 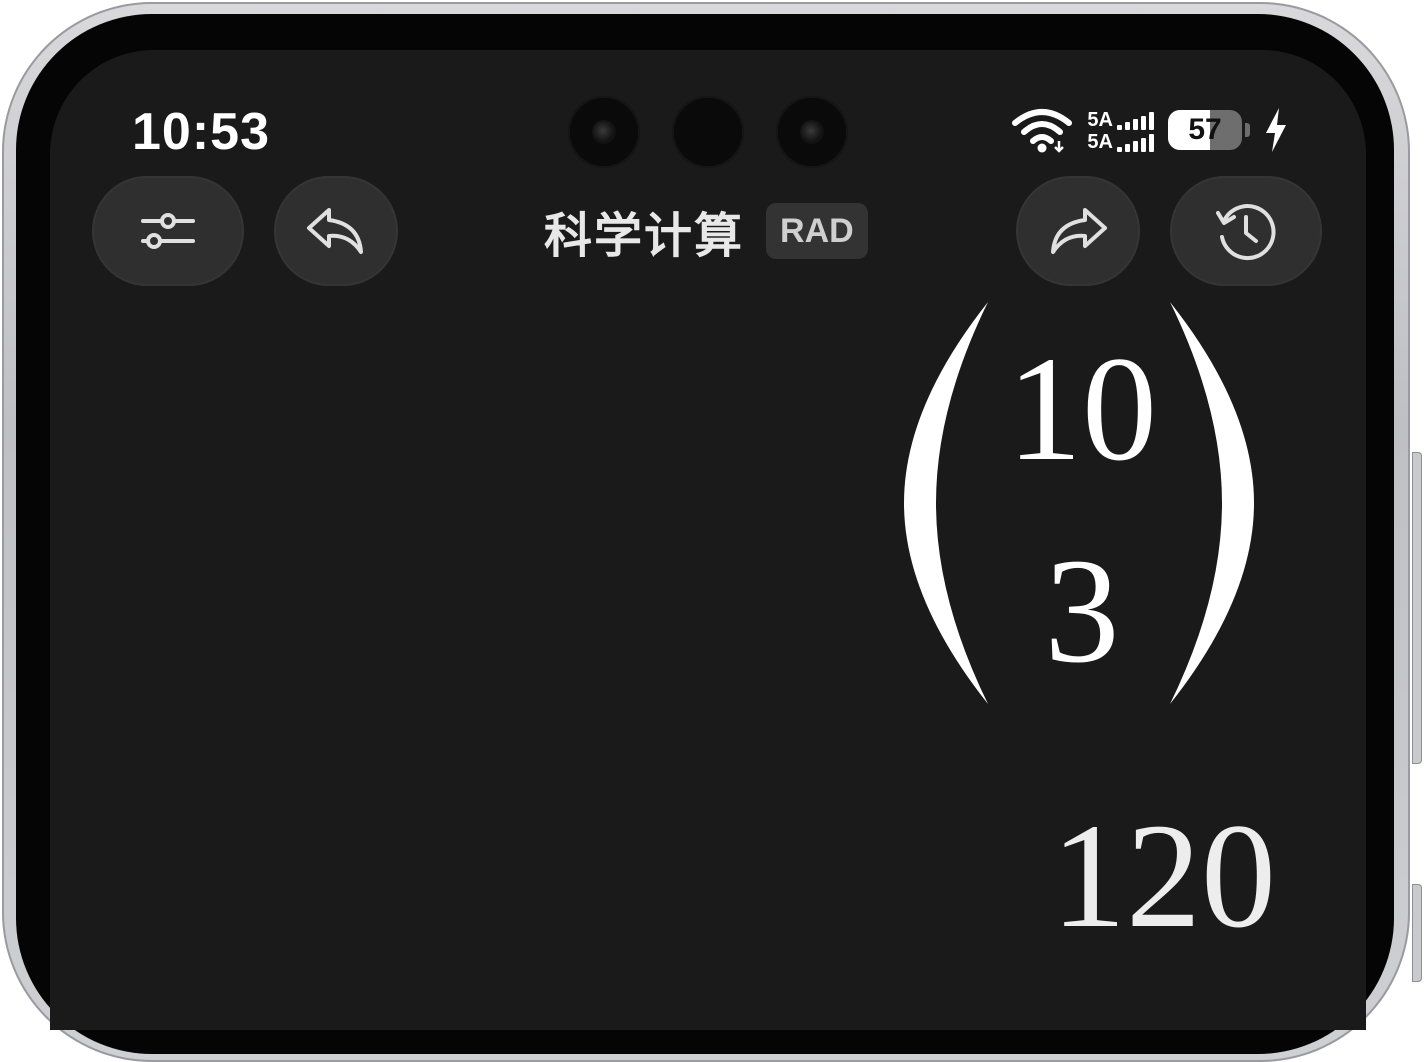 I want to click on calculator-header: 科学计算 RAD, so click(x=706, y=231).